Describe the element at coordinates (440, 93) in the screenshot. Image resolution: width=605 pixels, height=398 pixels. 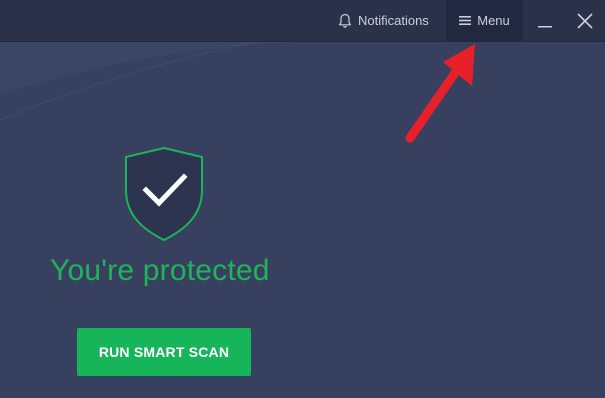
I see `red-arrow-icon` at that location.